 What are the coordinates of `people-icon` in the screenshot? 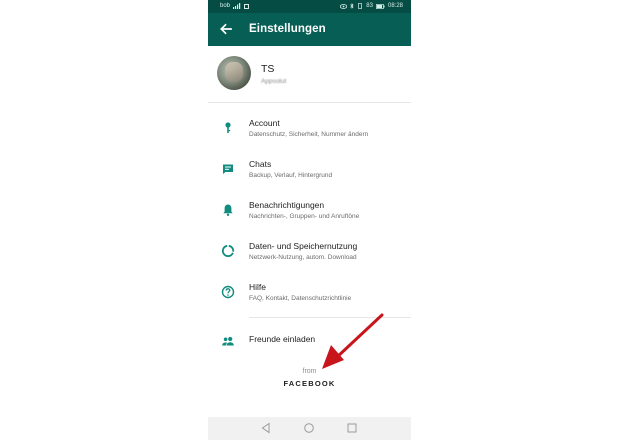 It's located at (228, 341).